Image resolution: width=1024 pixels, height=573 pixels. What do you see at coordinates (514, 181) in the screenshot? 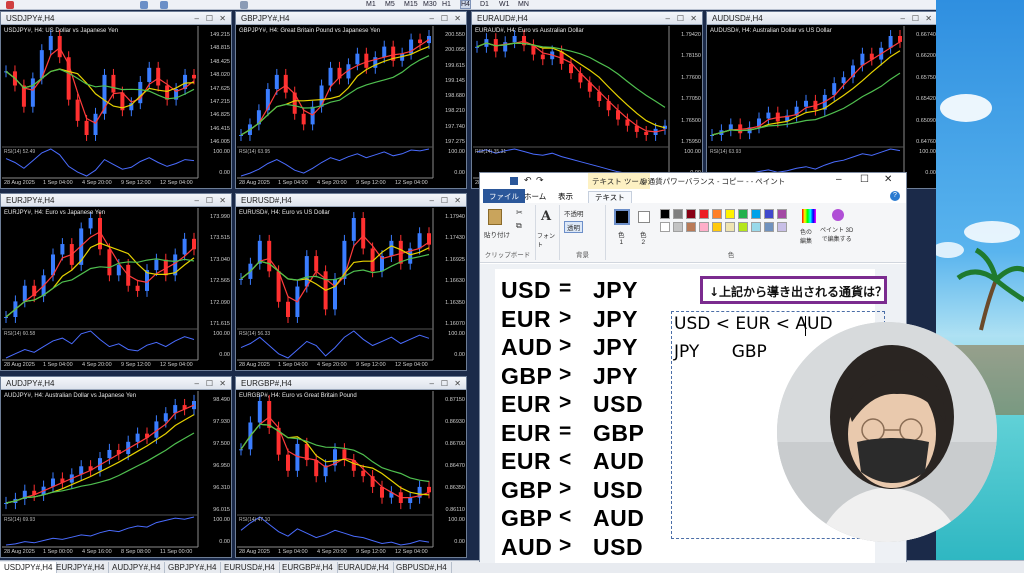
I see `save-icon` at bounding box center [514, 181].